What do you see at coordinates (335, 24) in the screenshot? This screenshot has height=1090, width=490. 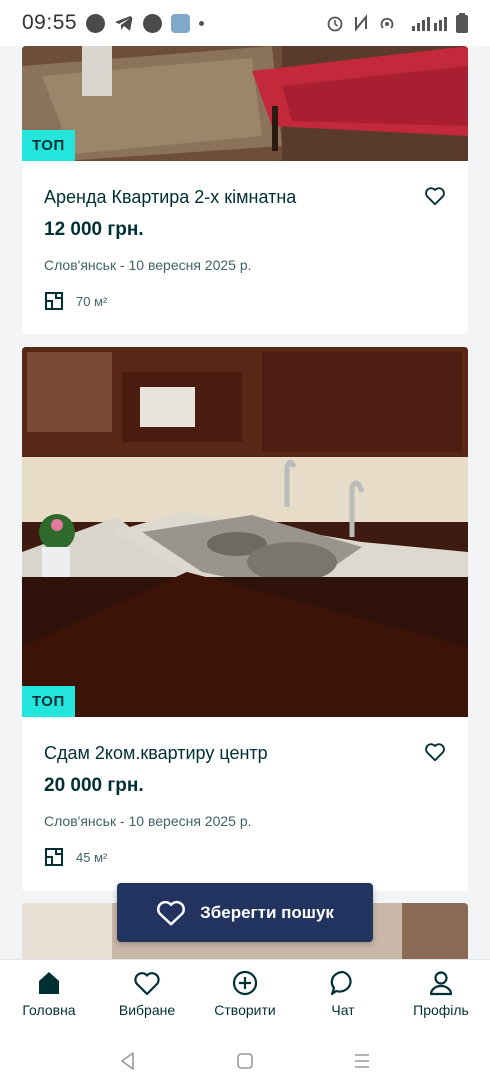 I see `alarm-icon` at bounding box center [335, 24].